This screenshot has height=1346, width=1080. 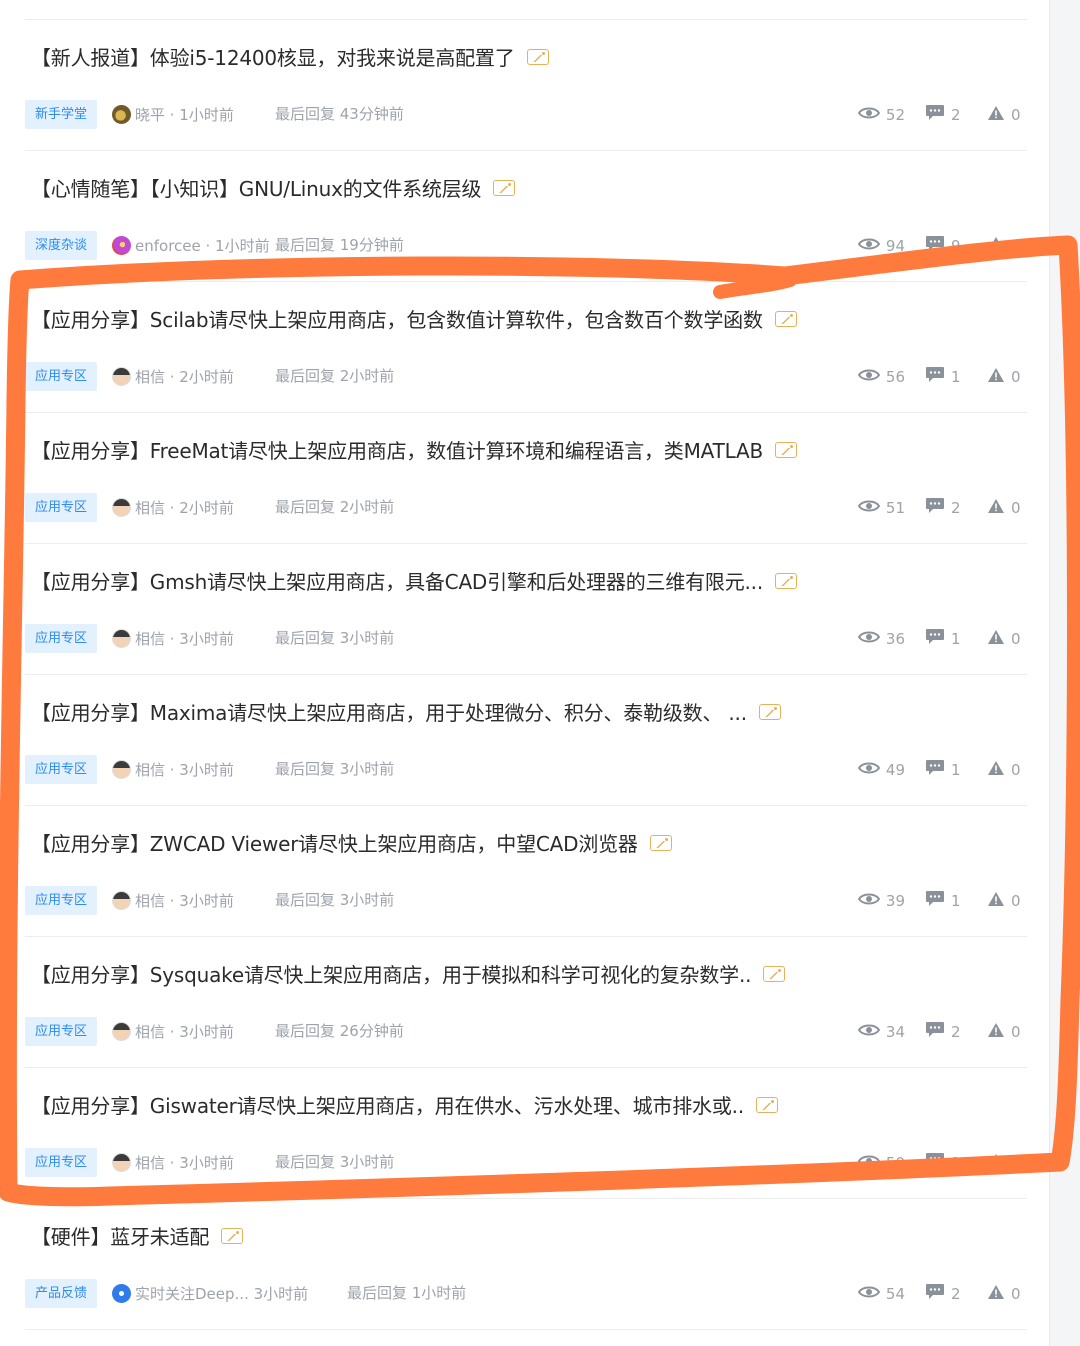 What do you see at coordinates (339, 114) in the screenshot?
I see `last-reply: 最后回复 43分钟前` at bounding box center [339, 114].